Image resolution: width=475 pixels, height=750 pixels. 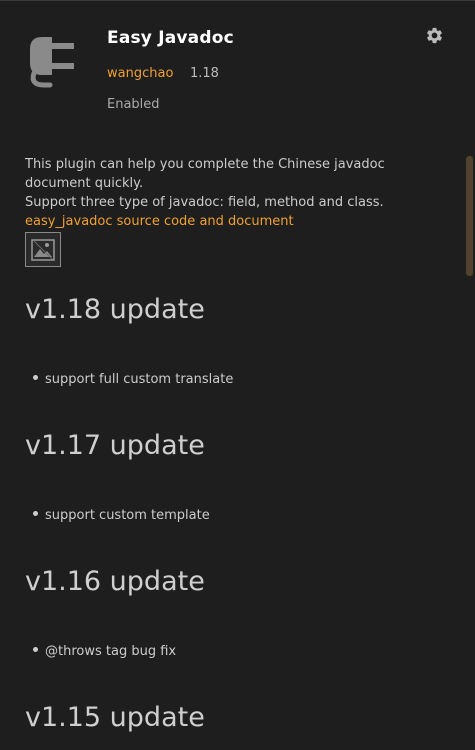 What do you see at coordinates (115, 581) in the screenshot?
I see `release-heading: v1.16 update` at bounding box center [115, 581].